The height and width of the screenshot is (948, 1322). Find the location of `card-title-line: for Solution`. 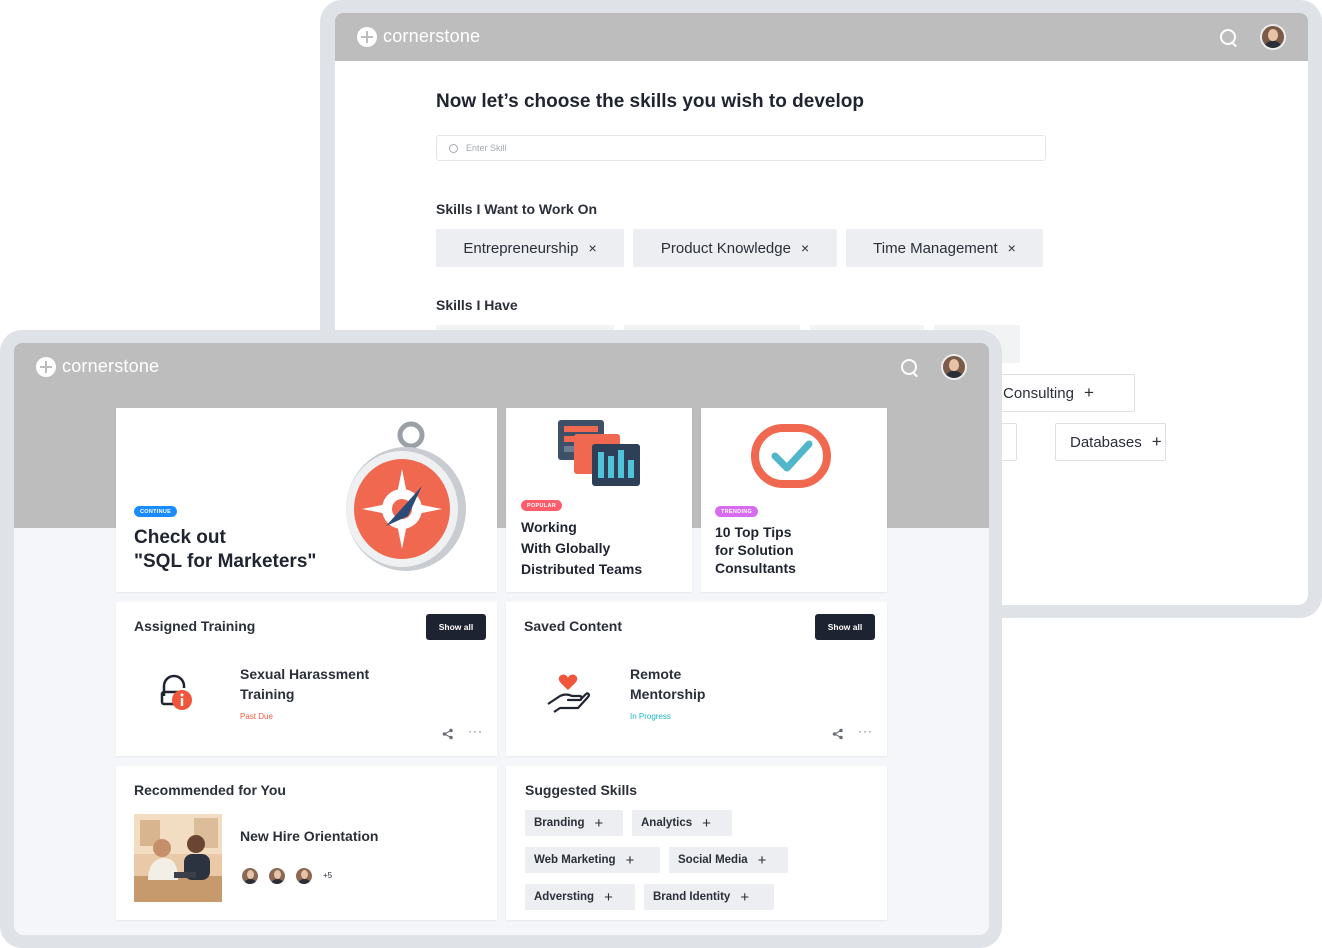

card-title-line: for Solution is located at coordinates (754, 550).